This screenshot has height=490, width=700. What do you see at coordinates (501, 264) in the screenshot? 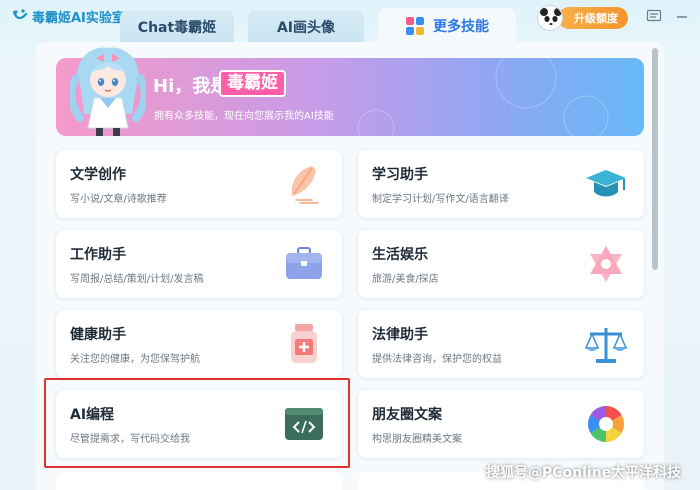
I see `skill-card-life: 生活娱乐 旅游/美食/探店` at bounding box center [501, 264].